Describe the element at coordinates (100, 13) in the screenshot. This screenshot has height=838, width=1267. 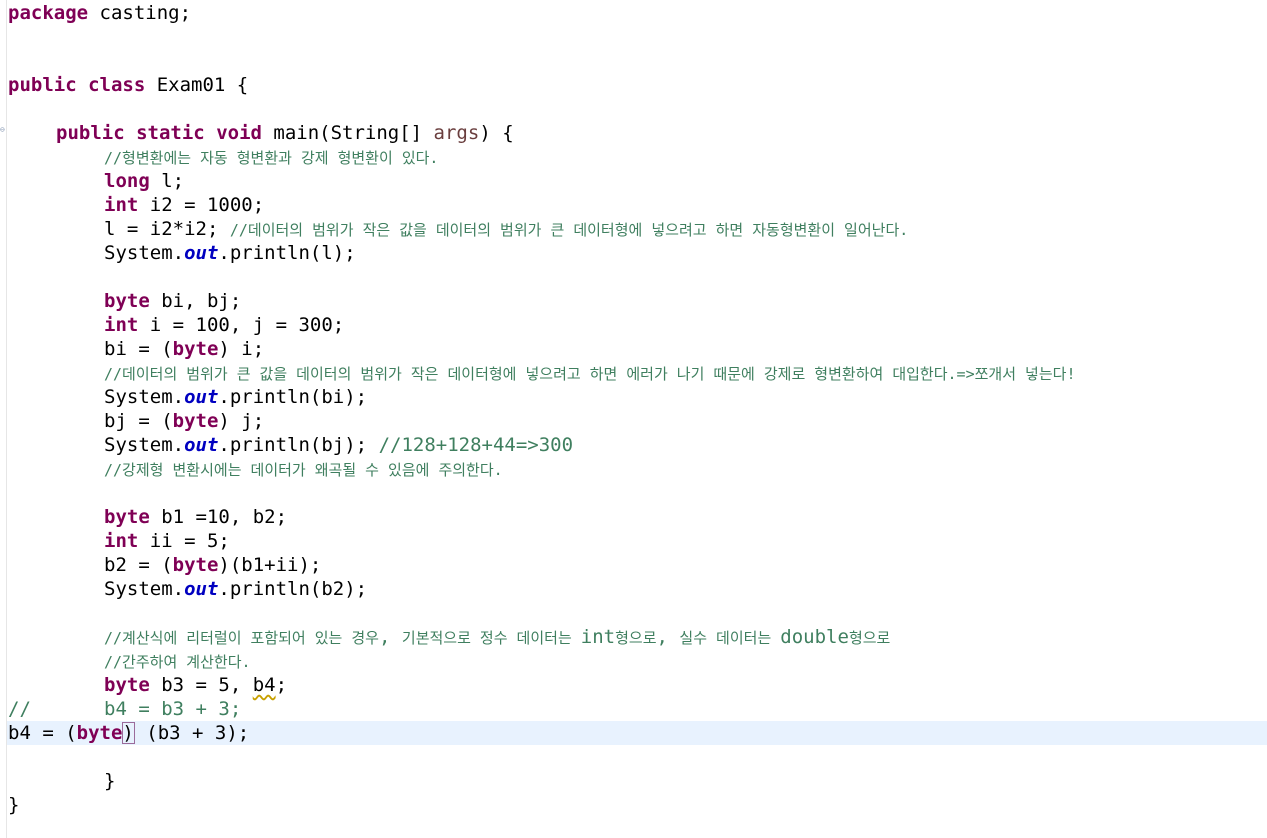
I see `code-line-1: package casting;` at that location.